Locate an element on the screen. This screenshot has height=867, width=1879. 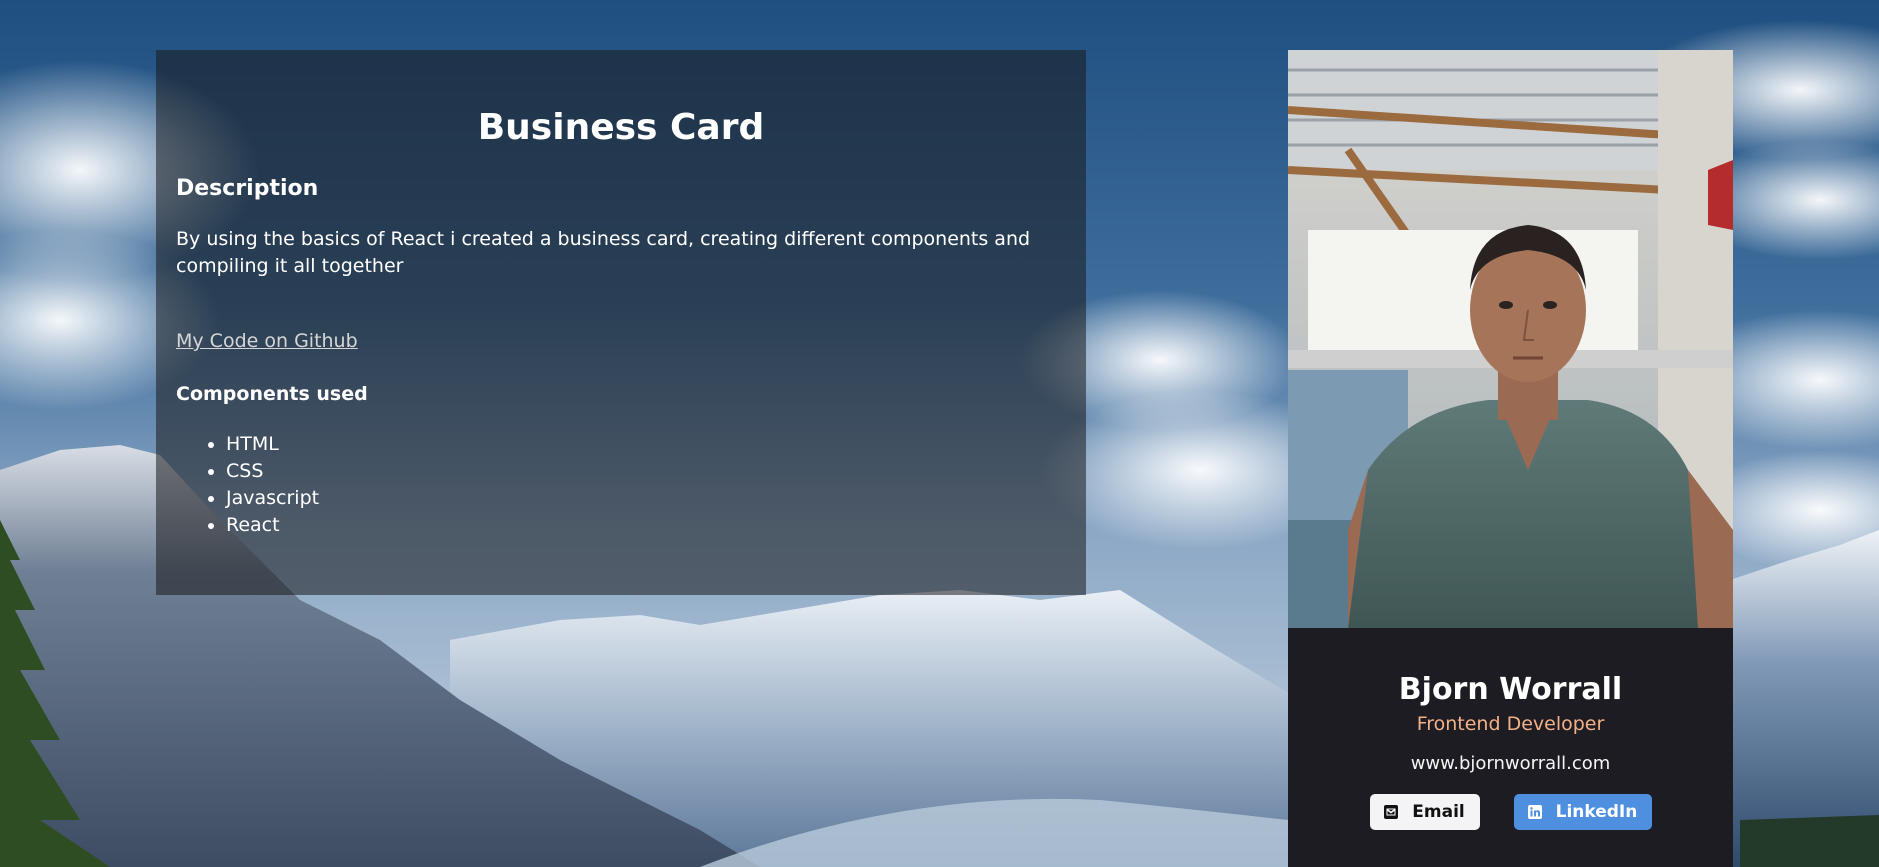
person-name: Bjorn Worrall is located at coordinates (1510, 689).